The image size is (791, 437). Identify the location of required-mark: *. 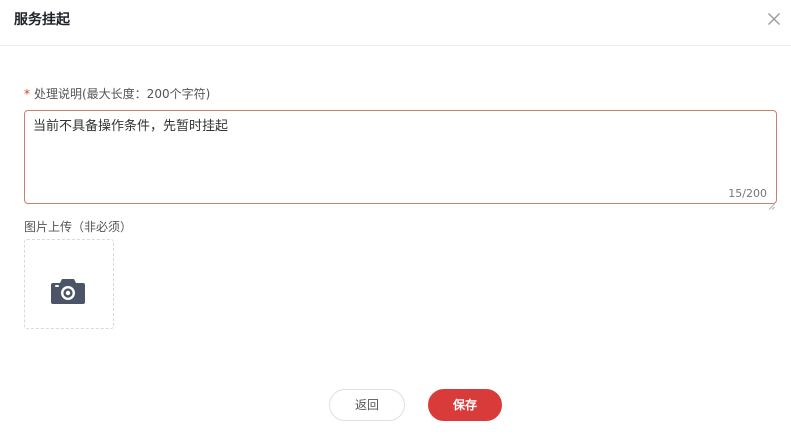
(27, 94).